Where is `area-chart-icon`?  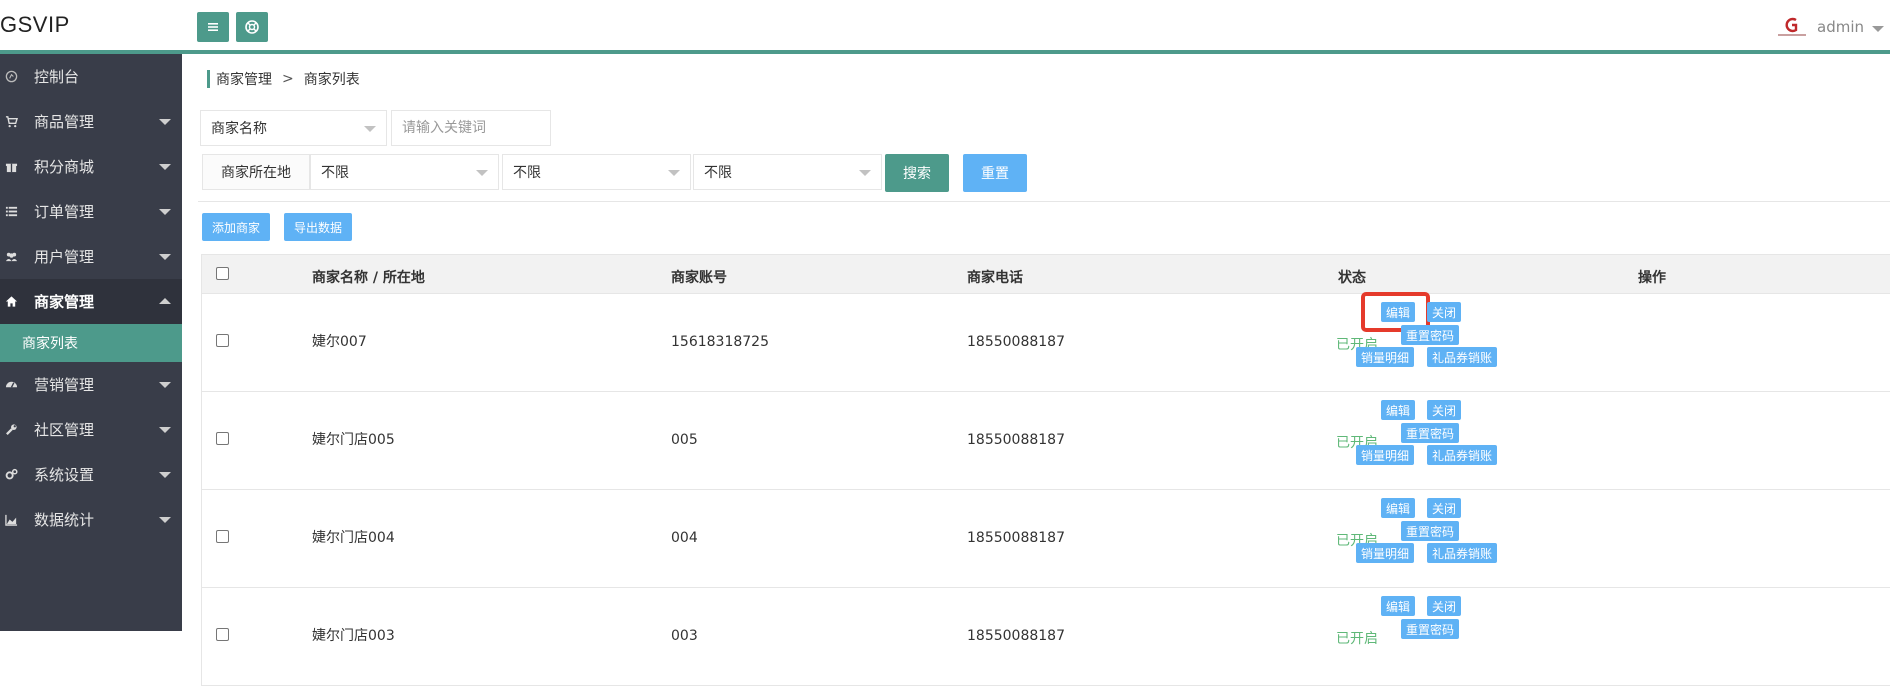 area-chart-icon is located at coordinates (11, 520).